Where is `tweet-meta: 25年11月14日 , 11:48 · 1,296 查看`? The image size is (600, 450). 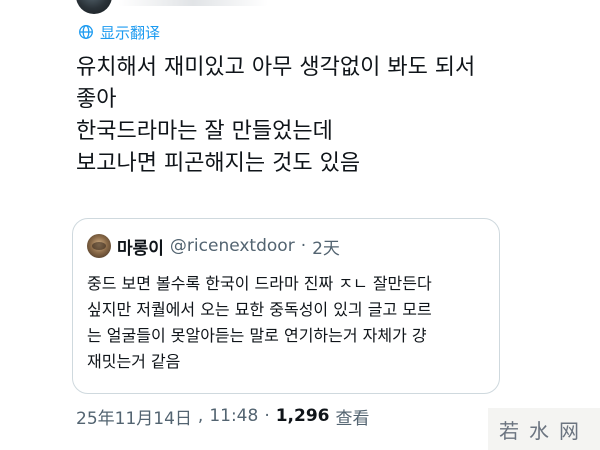
tweet-meta: 25年11月14日 , 11:48 · 1,296 查看 is located at coordinates (223, 416).